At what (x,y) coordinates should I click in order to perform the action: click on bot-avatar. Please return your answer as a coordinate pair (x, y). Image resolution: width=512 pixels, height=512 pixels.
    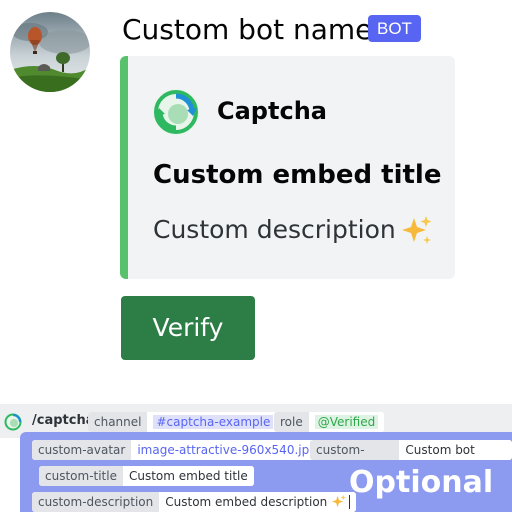
    Looking at the image, I should click on (50, 52).